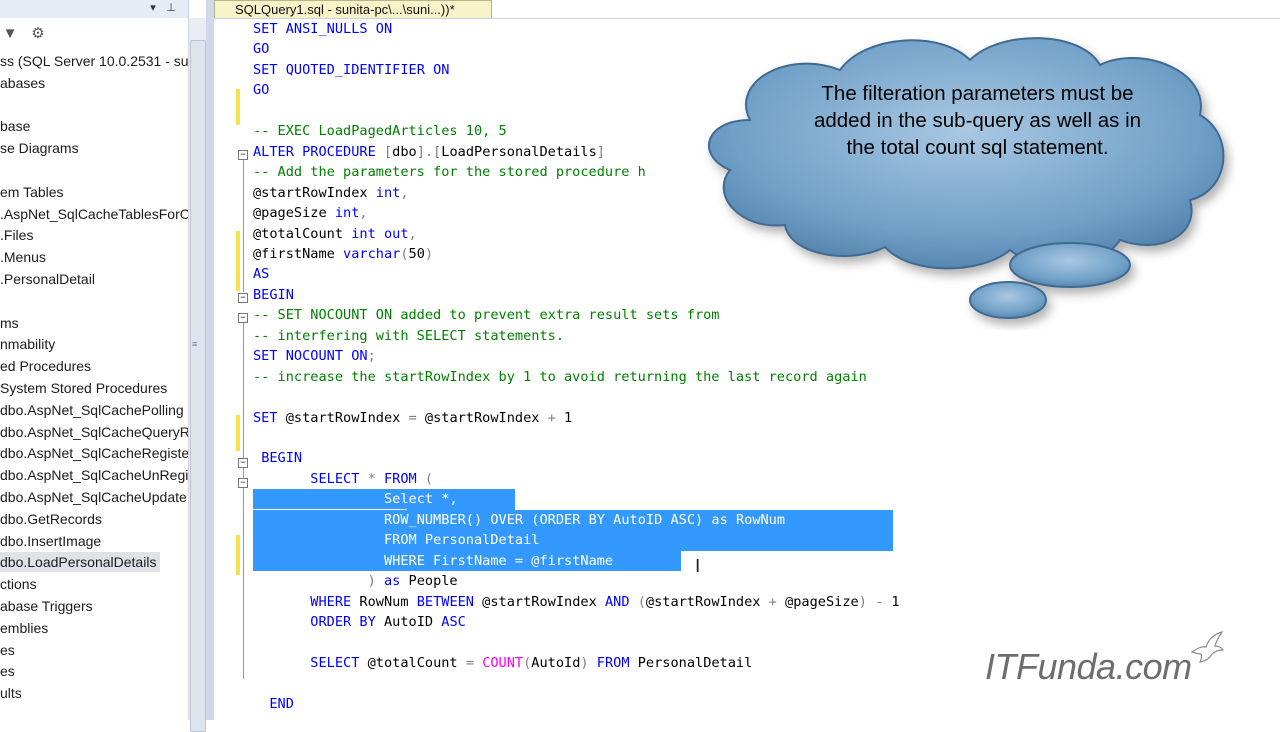 This screenshot has width=1280, height=732. What do you see at coordinates (45, 366) in the screenshot?
I see `tree-item: ed Procedures` at bounding box center [45, 366].